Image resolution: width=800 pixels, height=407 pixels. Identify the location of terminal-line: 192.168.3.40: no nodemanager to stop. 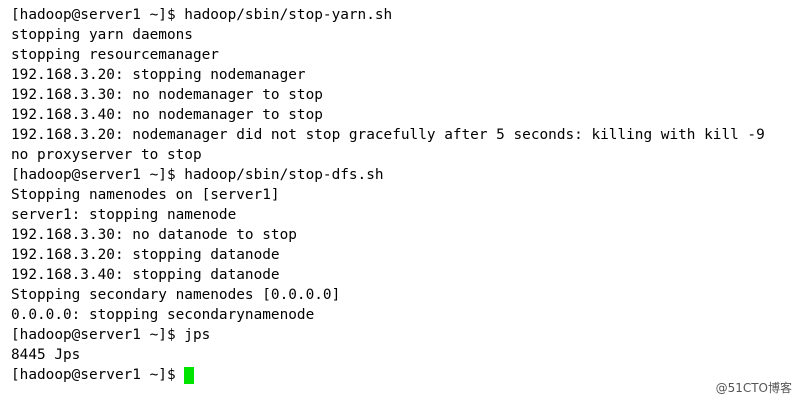
(167, 115).